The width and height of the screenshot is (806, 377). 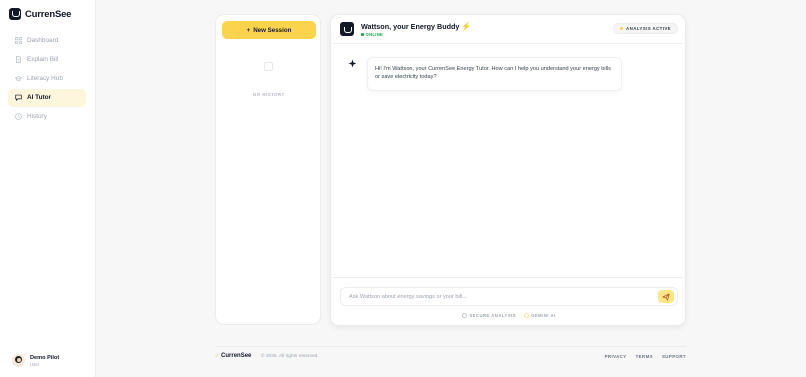 I want to click on sidebar-item-dashboard: Dashboard, so click(x=47, y=40).